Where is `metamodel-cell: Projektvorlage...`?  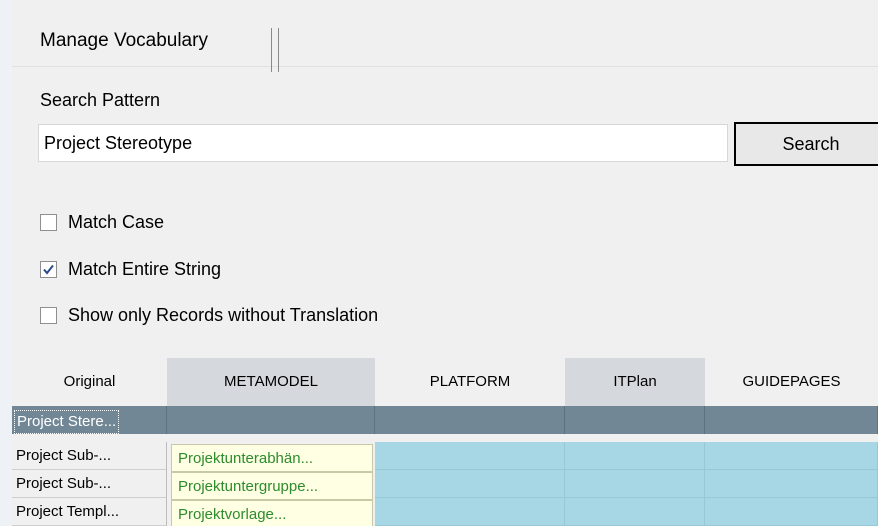 metamodel-cell: Projektvorlage... is located at coordinates (272, 513).